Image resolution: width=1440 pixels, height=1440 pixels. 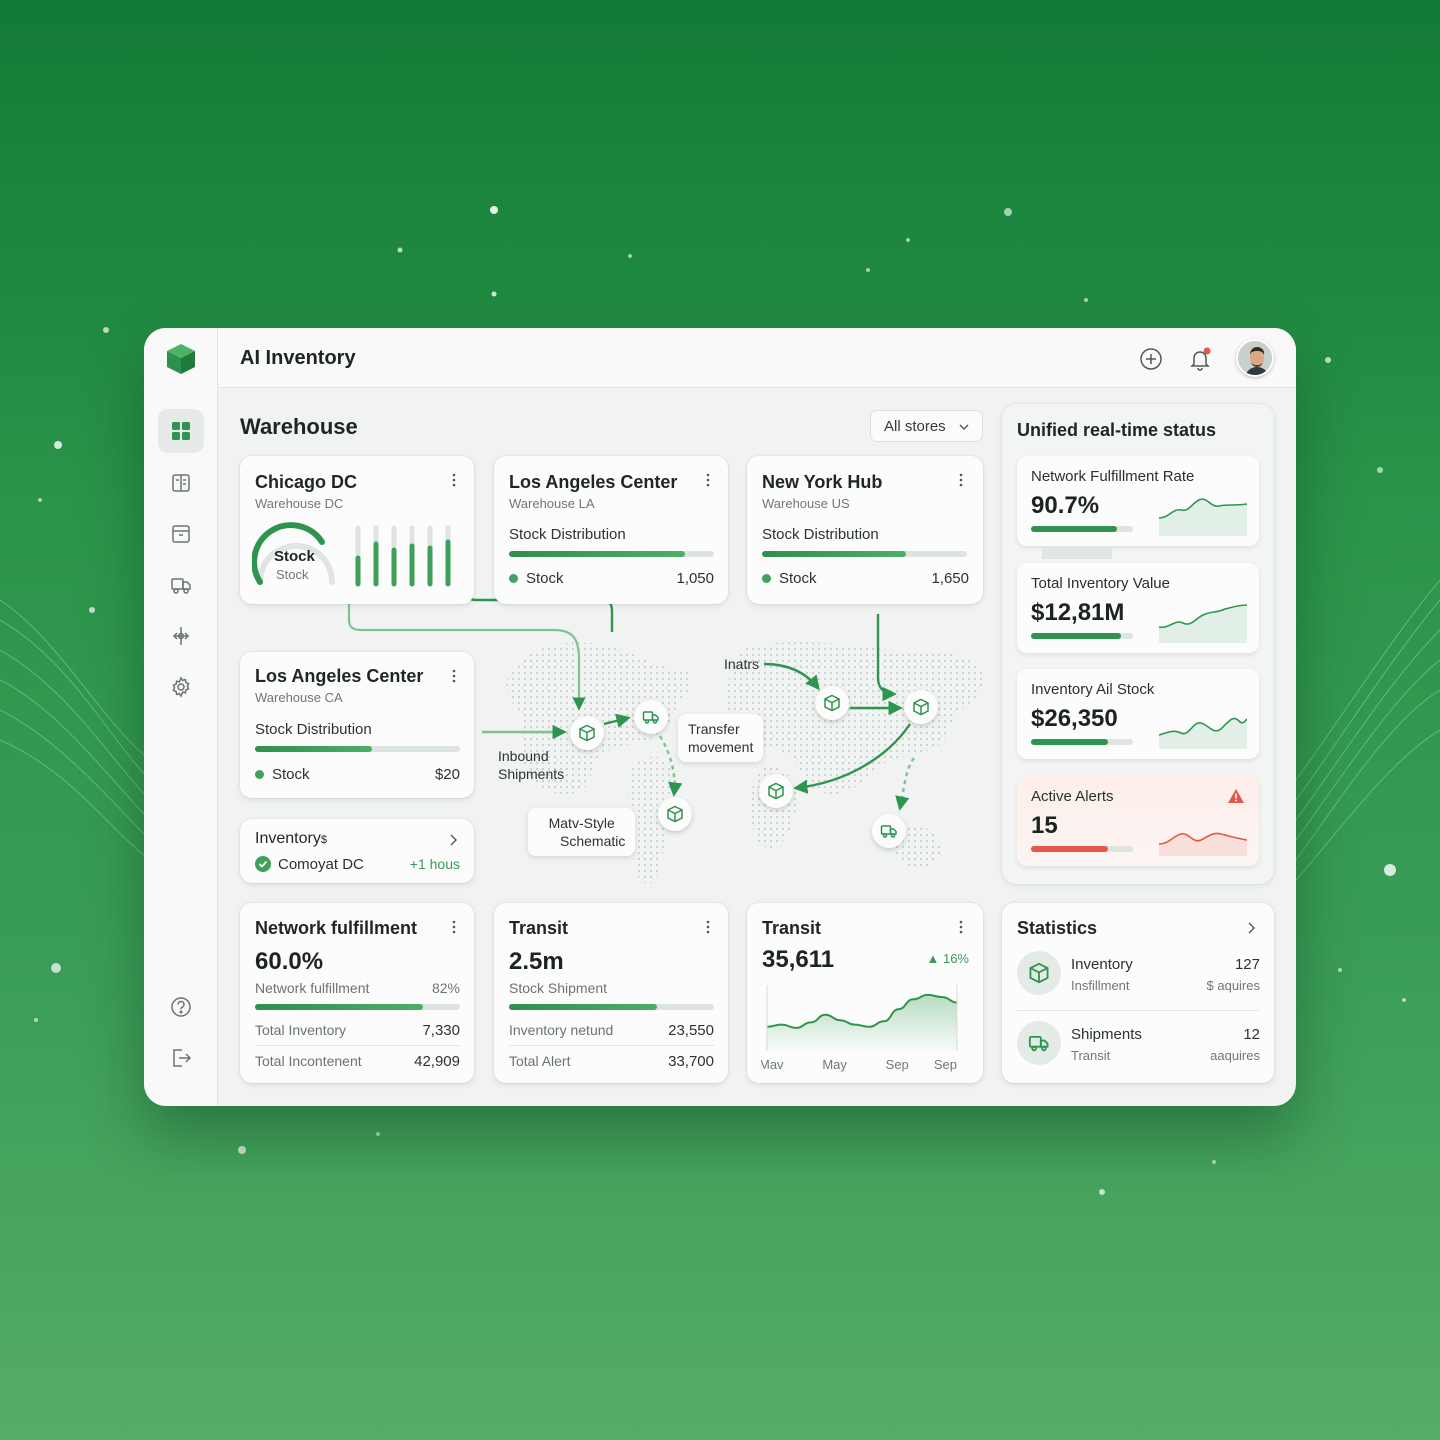 What do you see at coordinates (445, 988) in the screenshot?
I see `network-fulfillment-percent: 82%` at bounding box center [445, 988].